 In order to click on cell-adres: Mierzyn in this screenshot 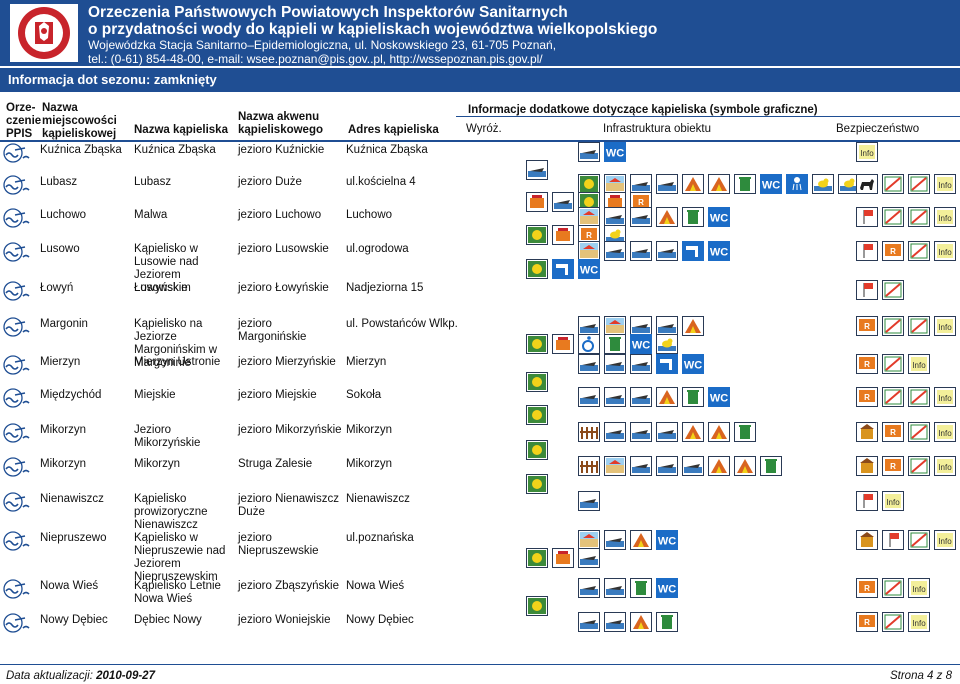, I will do `click(366, 362)`.